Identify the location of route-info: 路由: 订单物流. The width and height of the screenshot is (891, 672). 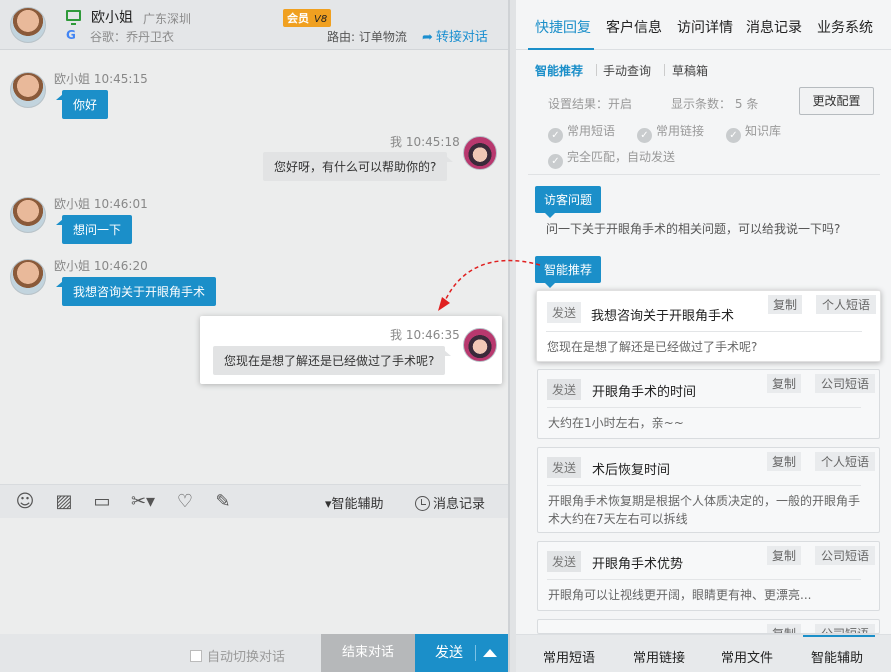
(367, 37).